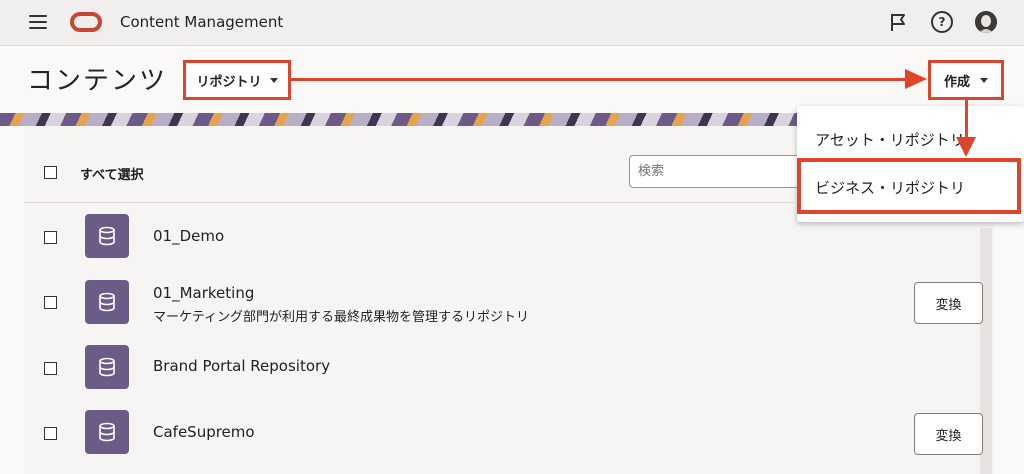 This screenshot has width=1024, height=474. What do you see at coordinates (910, 139) in the screenshot?
I see `menu-item-asset-repository: アセット・リポジトリ` at bounding box center [910, 139].